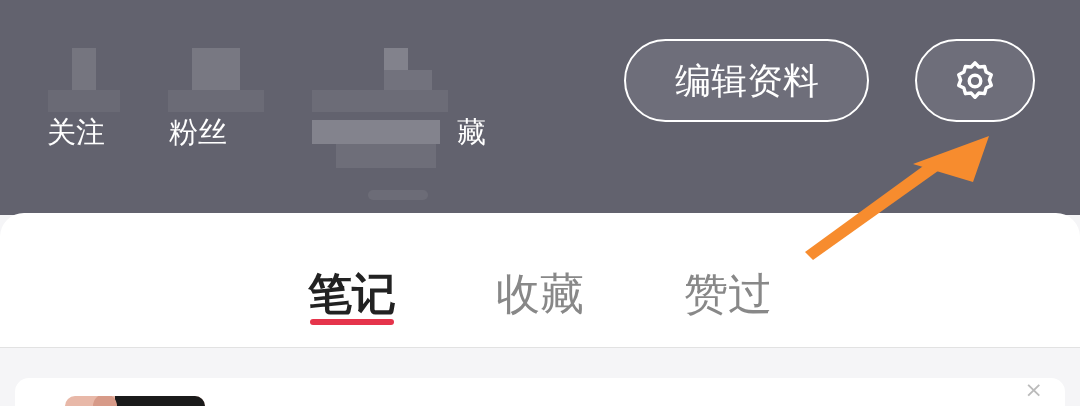  Describe the element at coordinates (76, 132) in the screenshot. I see `stat-label: 关注` at that location.